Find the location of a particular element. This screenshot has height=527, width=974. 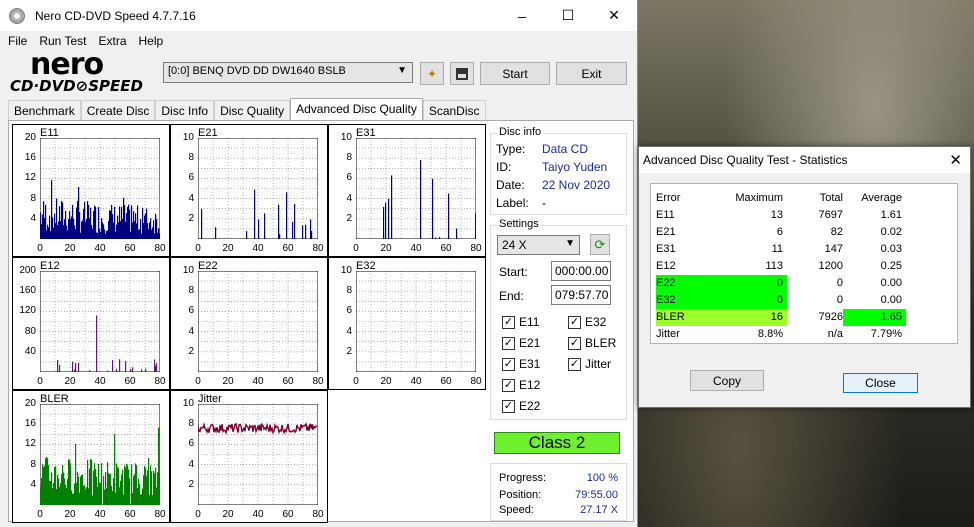

table-row: E12 113 1200 0.25 is located at coordinates (804, 266).